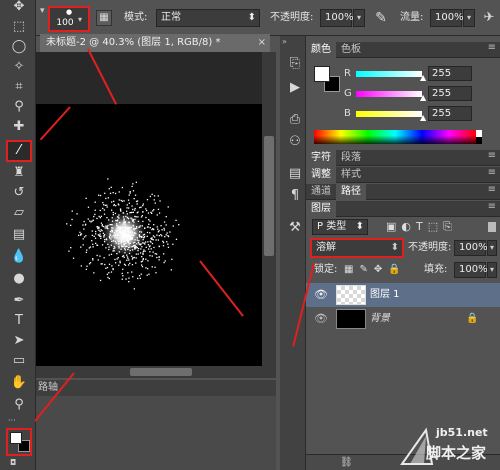 The width and height of the screenshot is (500, 470). What do you see at coordinates (381, 18) in the screenshot?
I see `pressure-opacity-icon: ✎` at bounding box center [381, 18].